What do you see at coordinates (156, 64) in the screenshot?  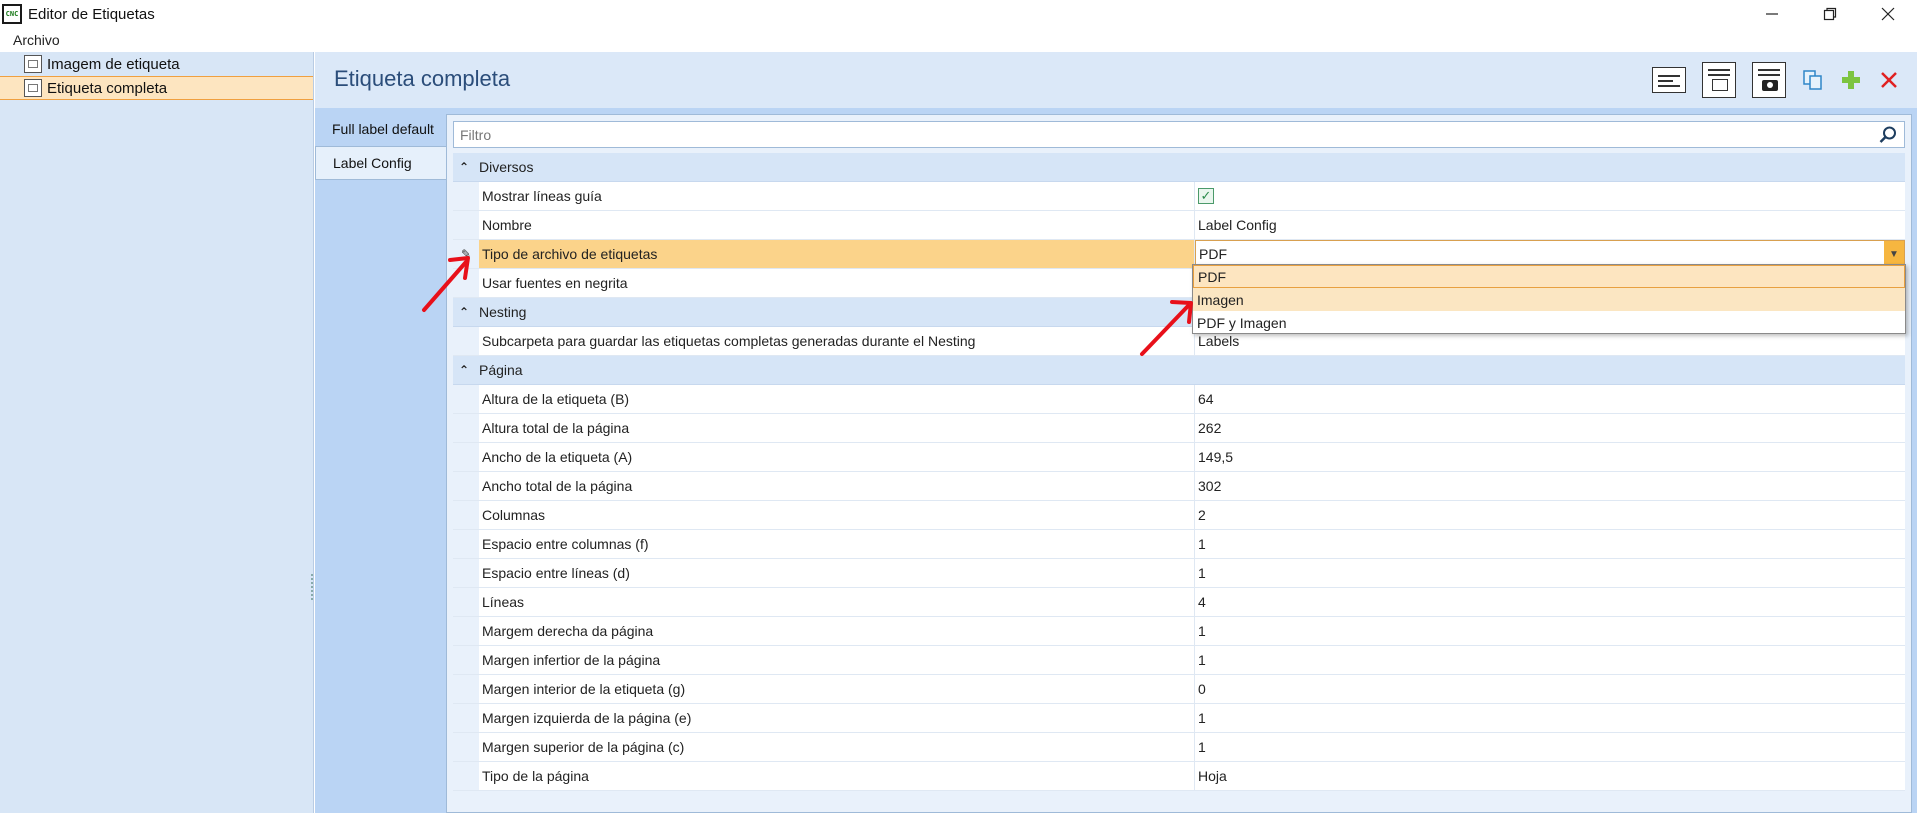 I see `tree-item-imagem-de-etiqueta: Imagem de etiqueta` at bounding box center [156, 64].